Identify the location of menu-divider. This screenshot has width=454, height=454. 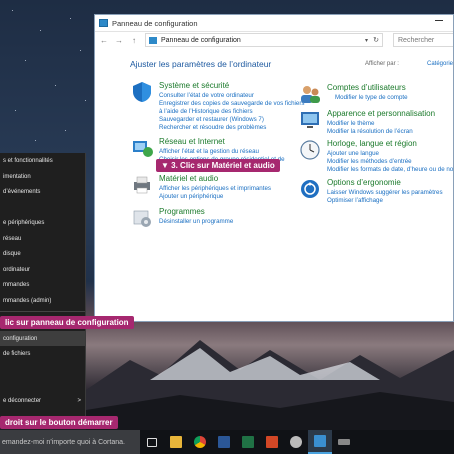
(42, 311).